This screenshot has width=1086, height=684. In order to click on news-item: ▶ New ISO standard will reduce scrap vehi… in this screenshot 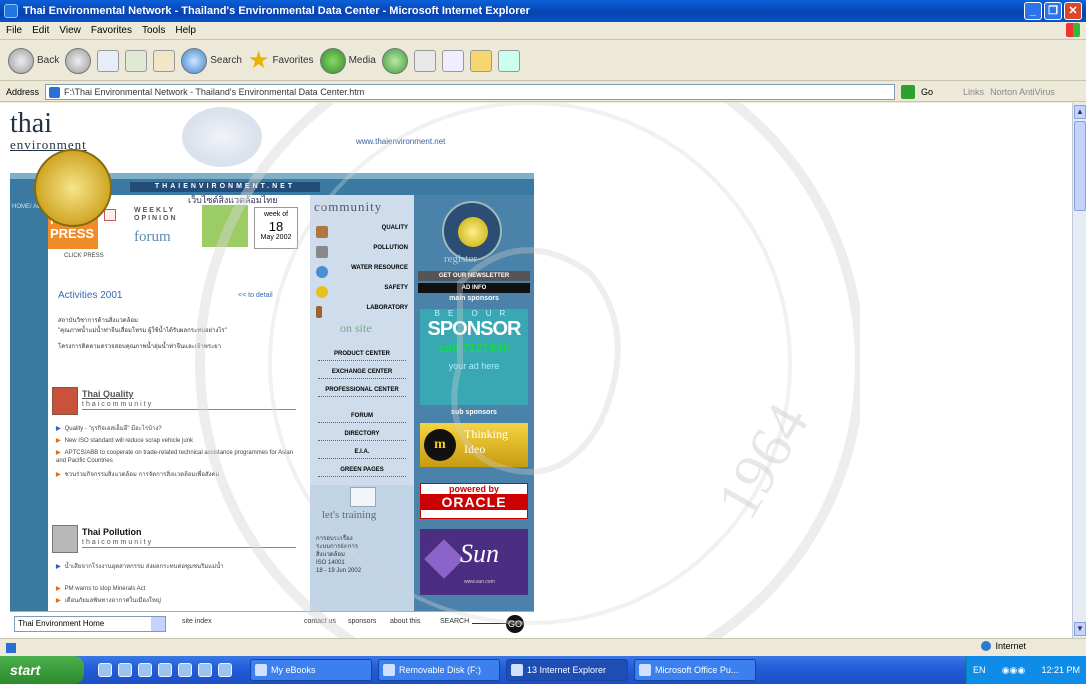, I will do `click(178, 441)`.